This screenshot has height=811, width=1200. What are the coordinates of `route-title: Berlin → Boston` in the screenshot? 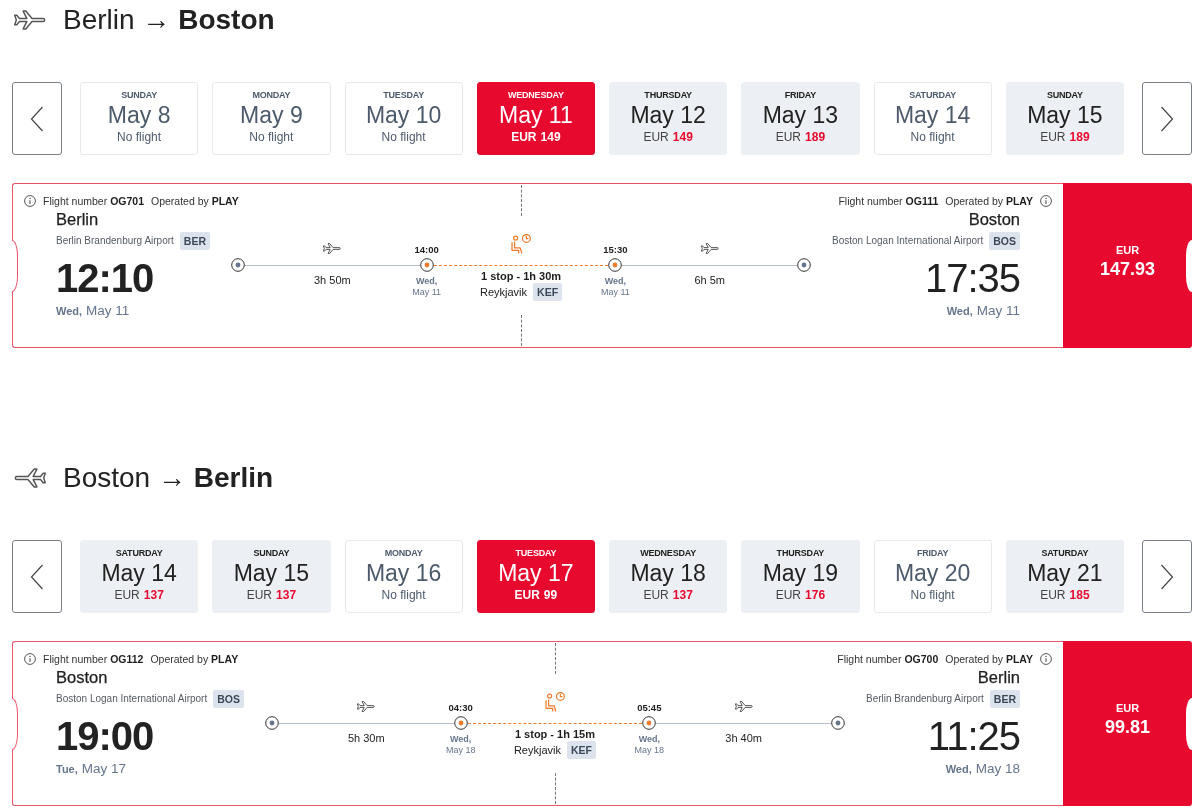 It's located at (169, 20).